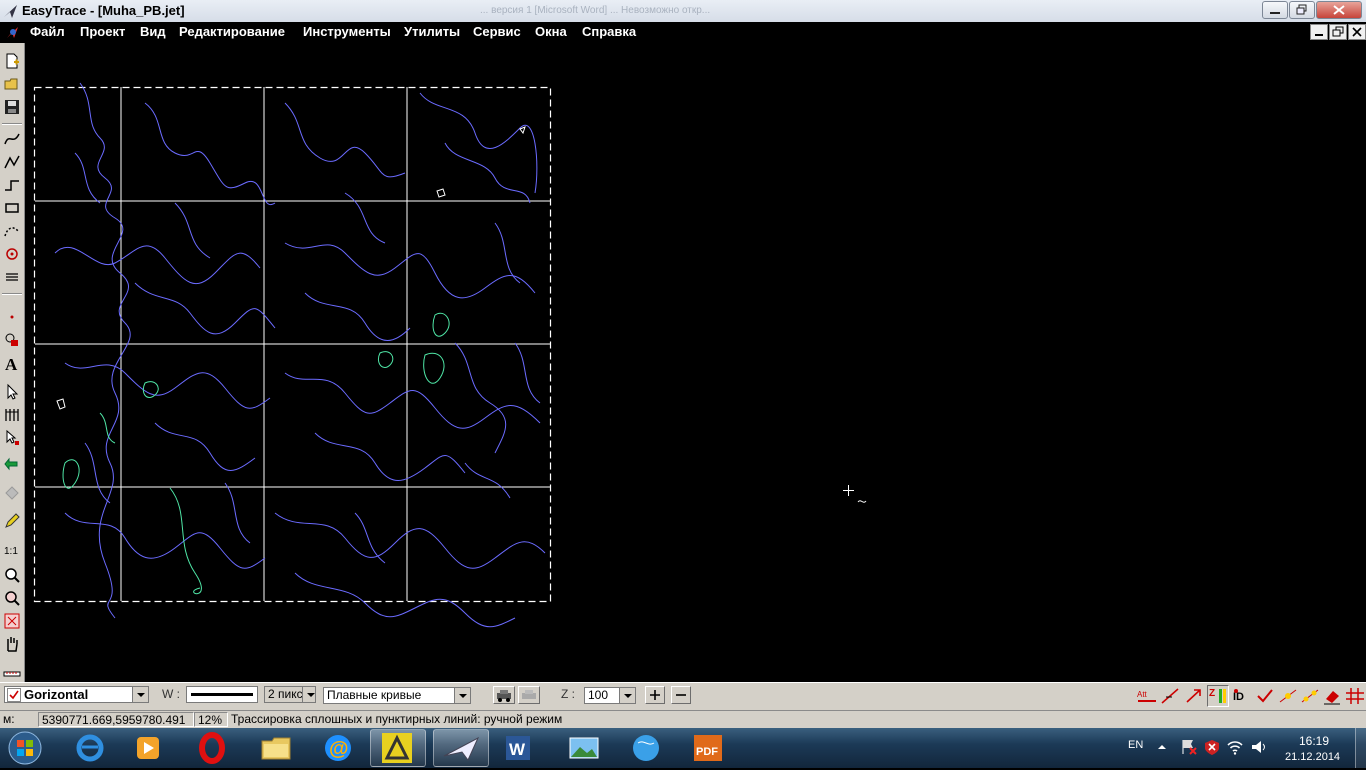  I want to click on shape-select-icon, so click(11, 339).